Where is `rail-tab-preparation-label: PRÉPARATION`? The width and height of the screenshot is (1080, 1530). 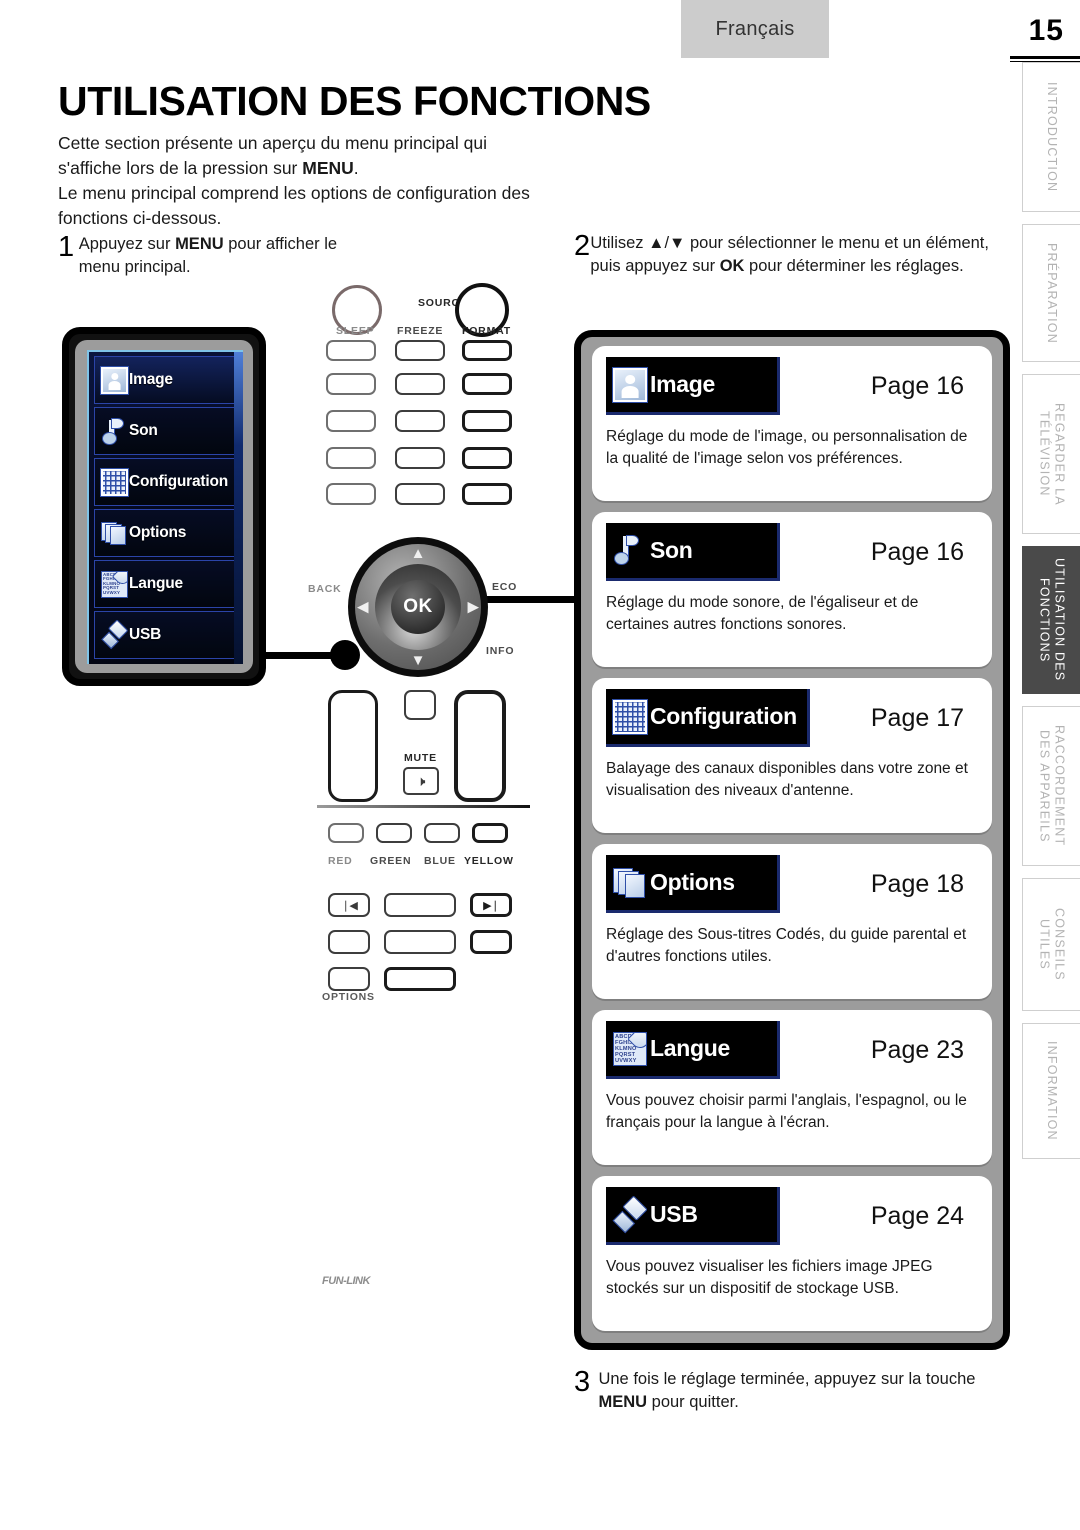
rail-tab-preparation-label: PRÉPARATION is located at coordinates (1052, 293).